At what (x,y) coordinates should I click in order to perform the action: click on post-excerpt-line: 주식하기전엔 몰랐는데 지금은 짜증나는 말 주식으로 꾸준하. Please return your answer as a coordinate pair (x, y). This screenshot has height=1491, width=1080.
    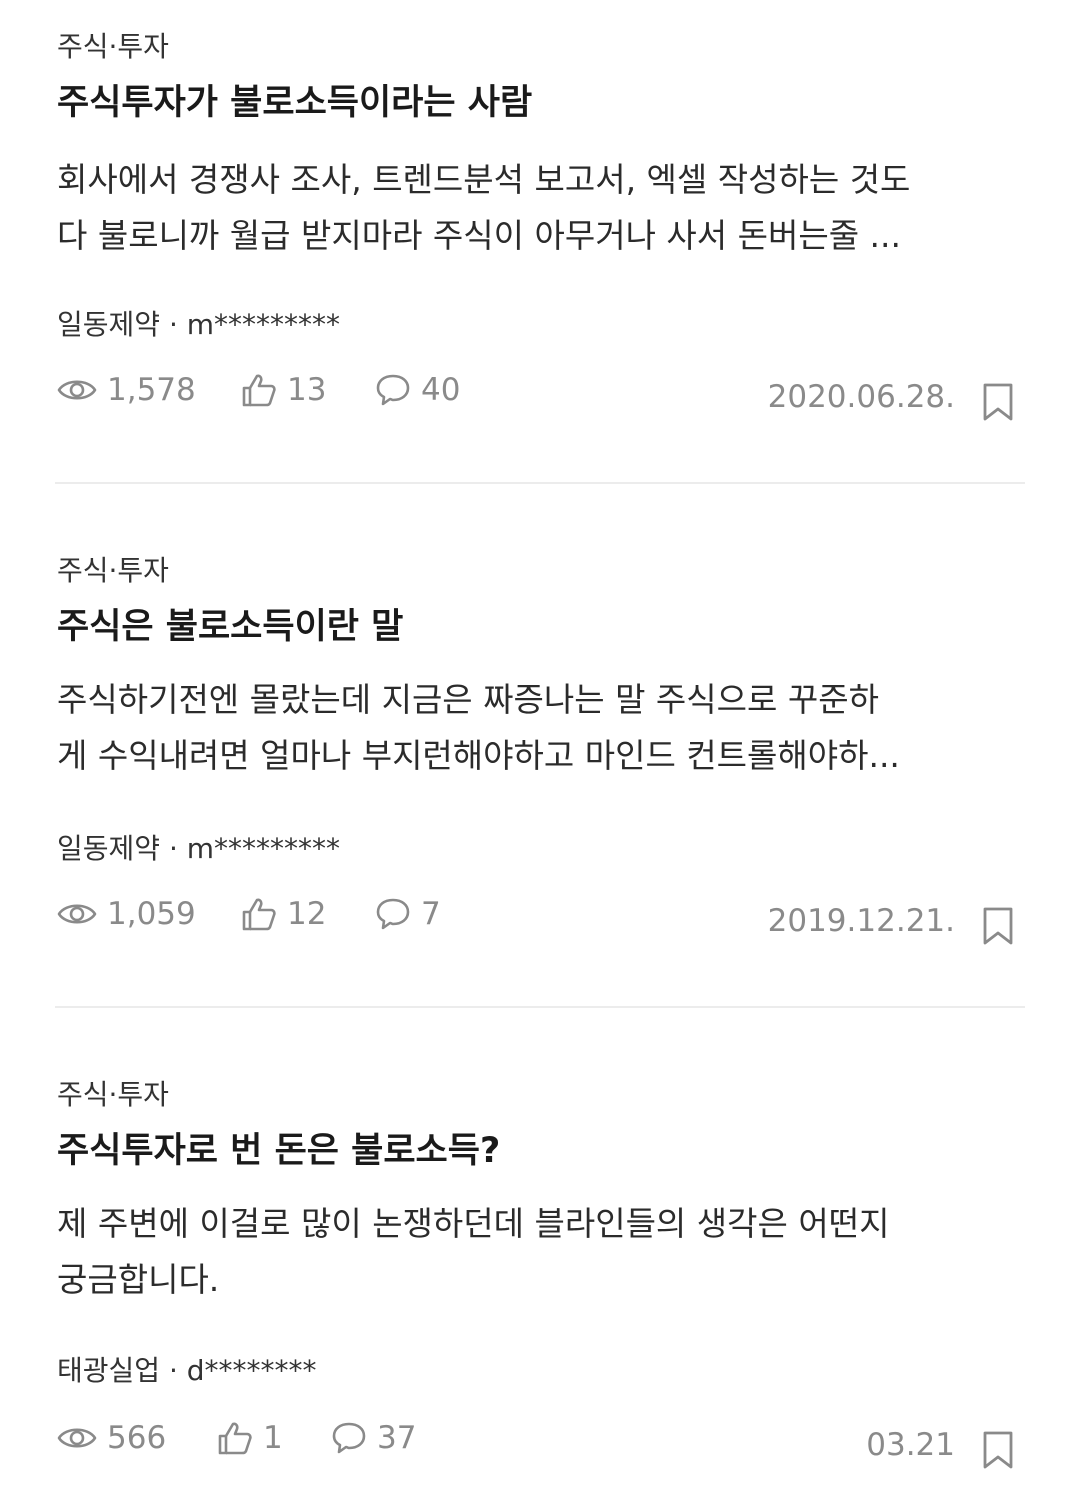
    Looking at the image, I should click on (468, 699).